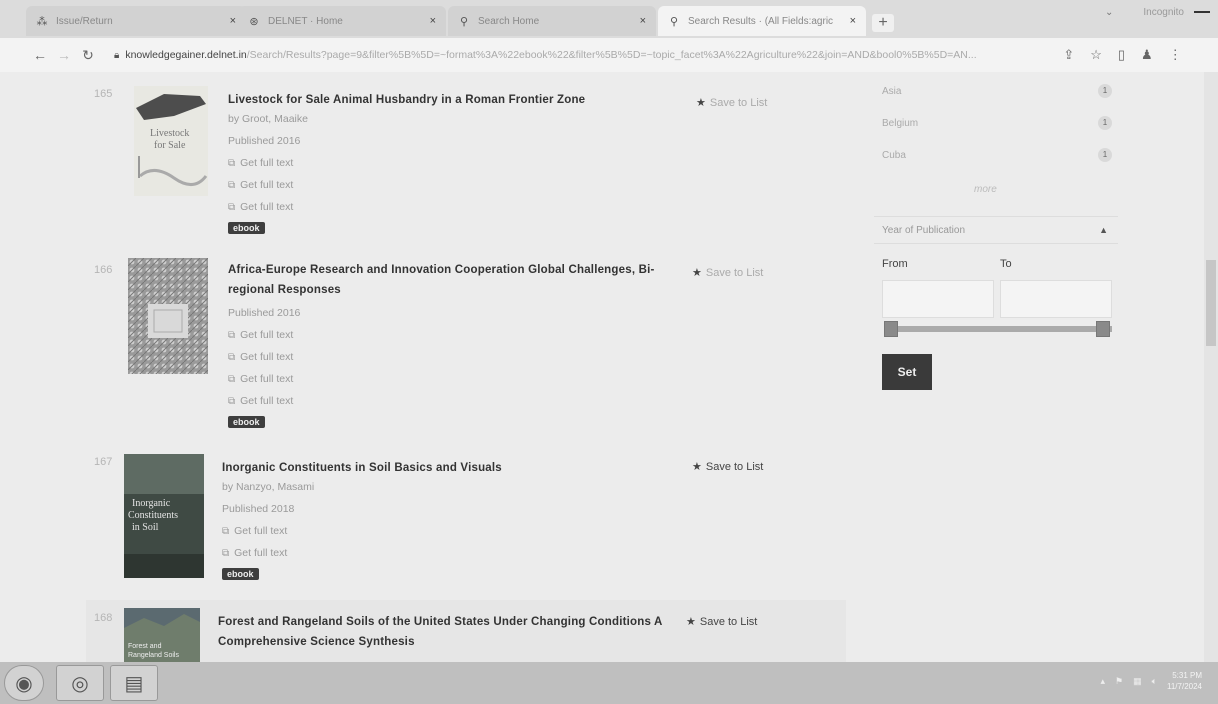 The height and width of the screenshot is (704, 1218). Describe the element at coordinates (1103, 329) in the screenshot. I see `slider-handle-max` at that location.